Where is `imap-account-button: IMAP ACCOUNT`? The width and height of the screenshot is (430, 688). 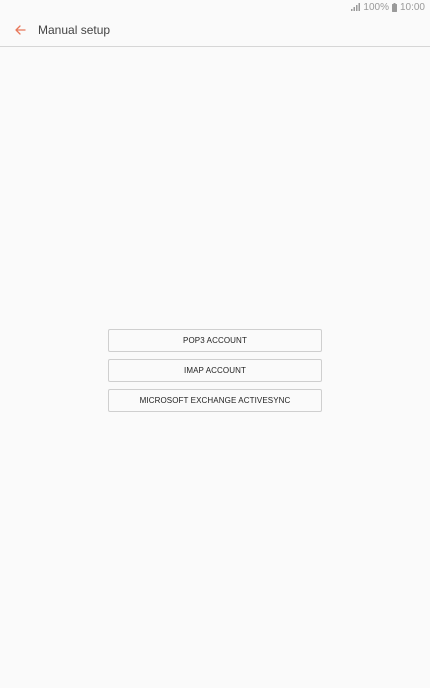
imap-account-button: IMAP ACCOUNT is located at coordinates (215, 370).